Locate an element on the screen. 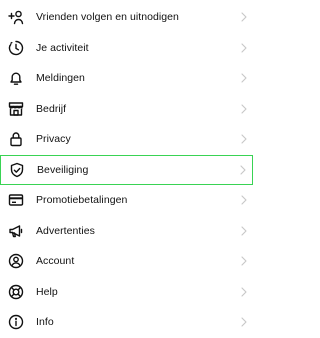 The height and width of the screenshot is (338, 320). store-icon is located at coordinates (16, 109).